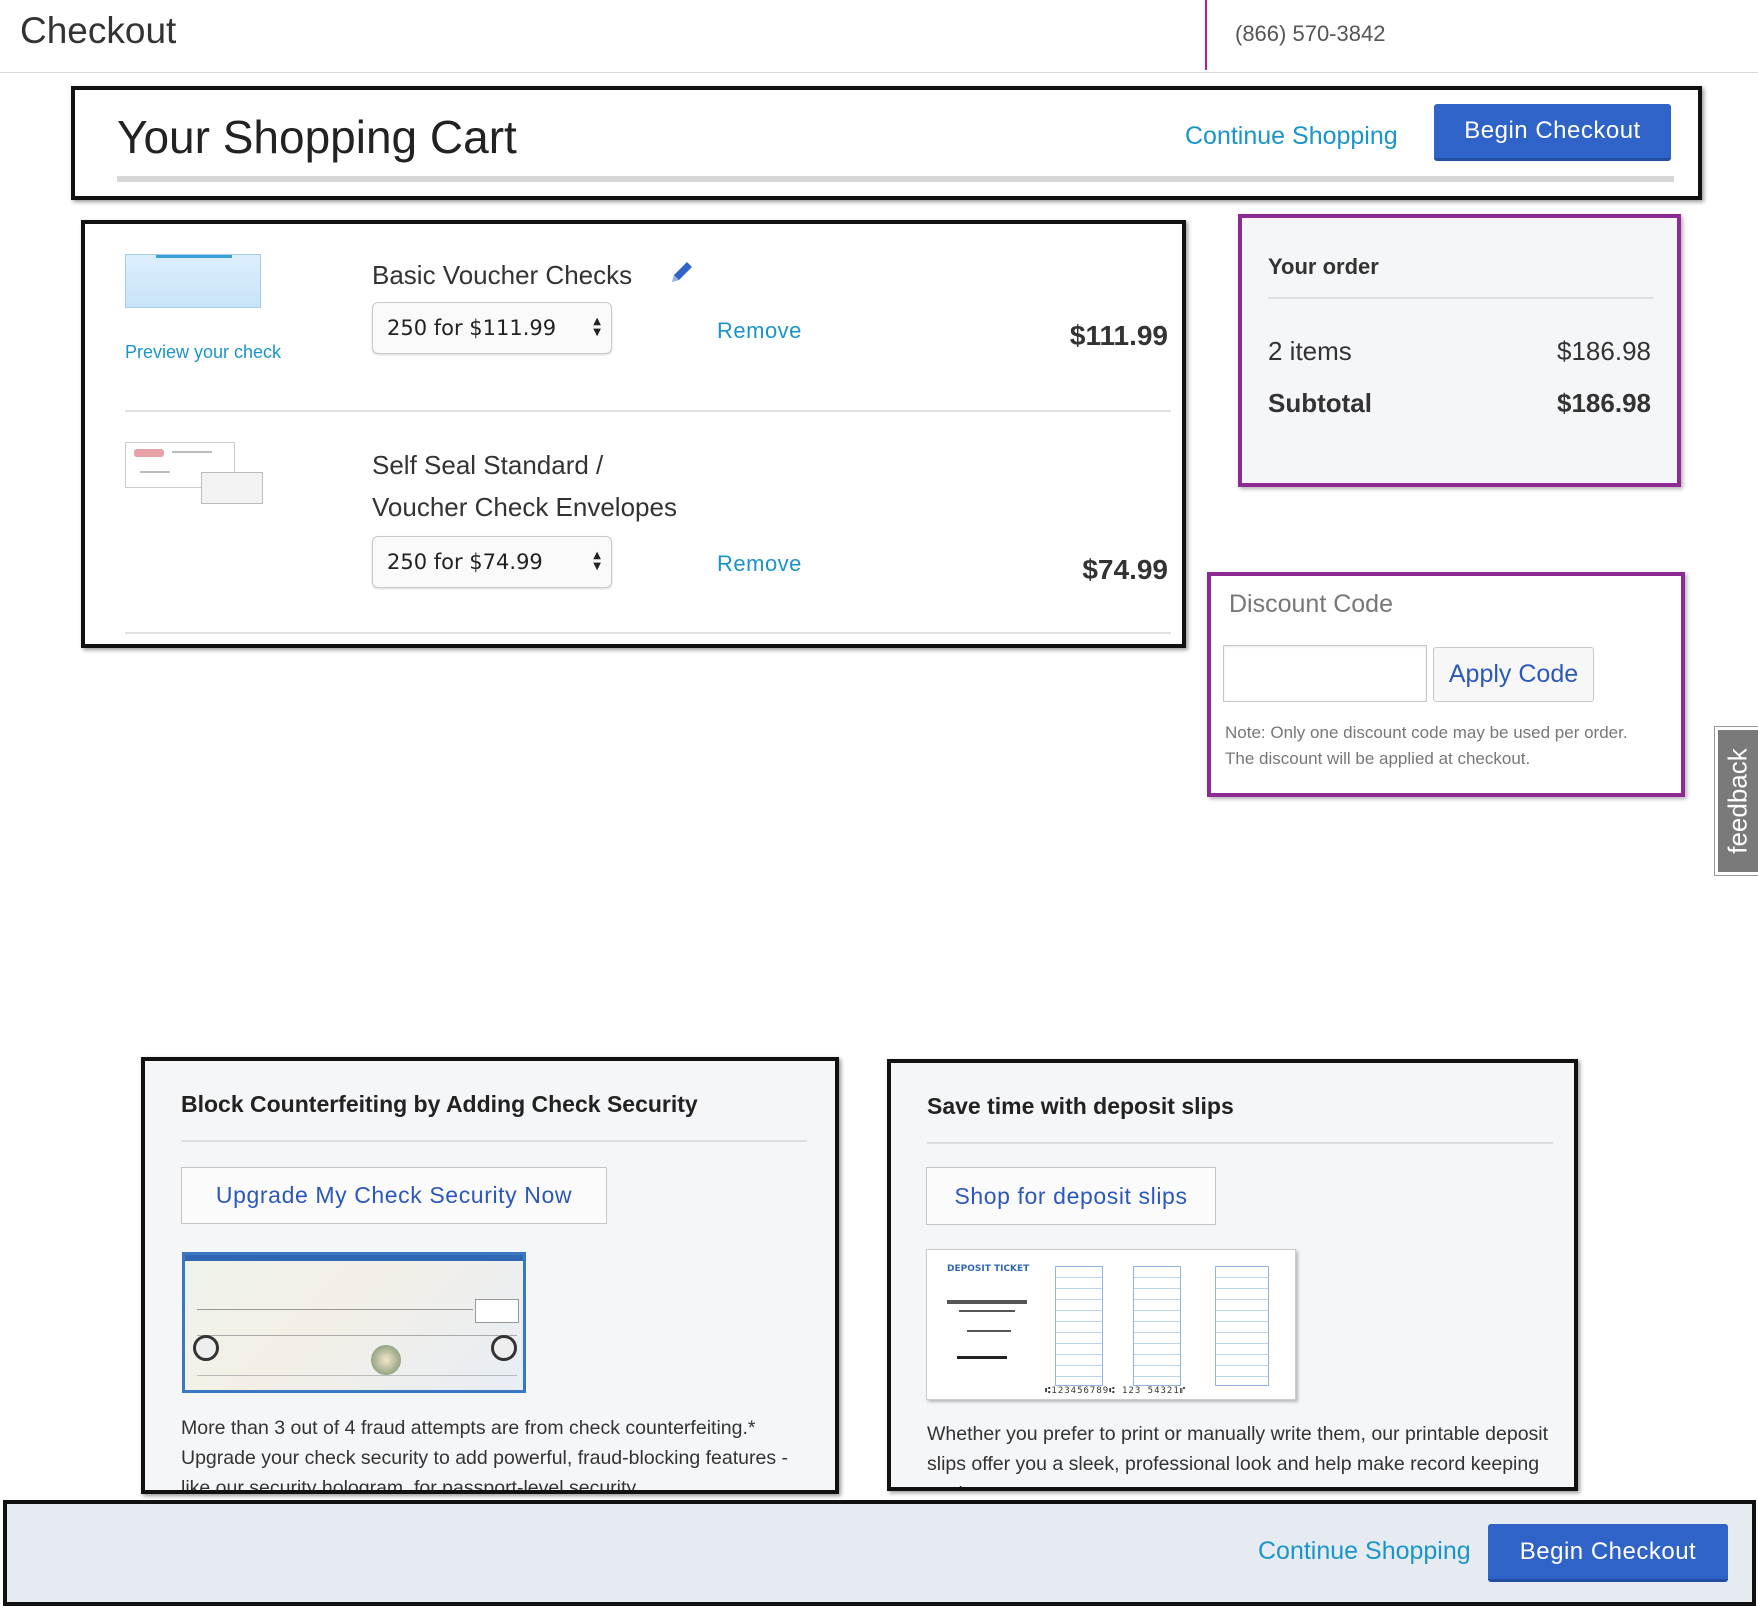  I want to click on shop-deposit-slips-button: Shop for deposit slips, so click(1071, 1196).